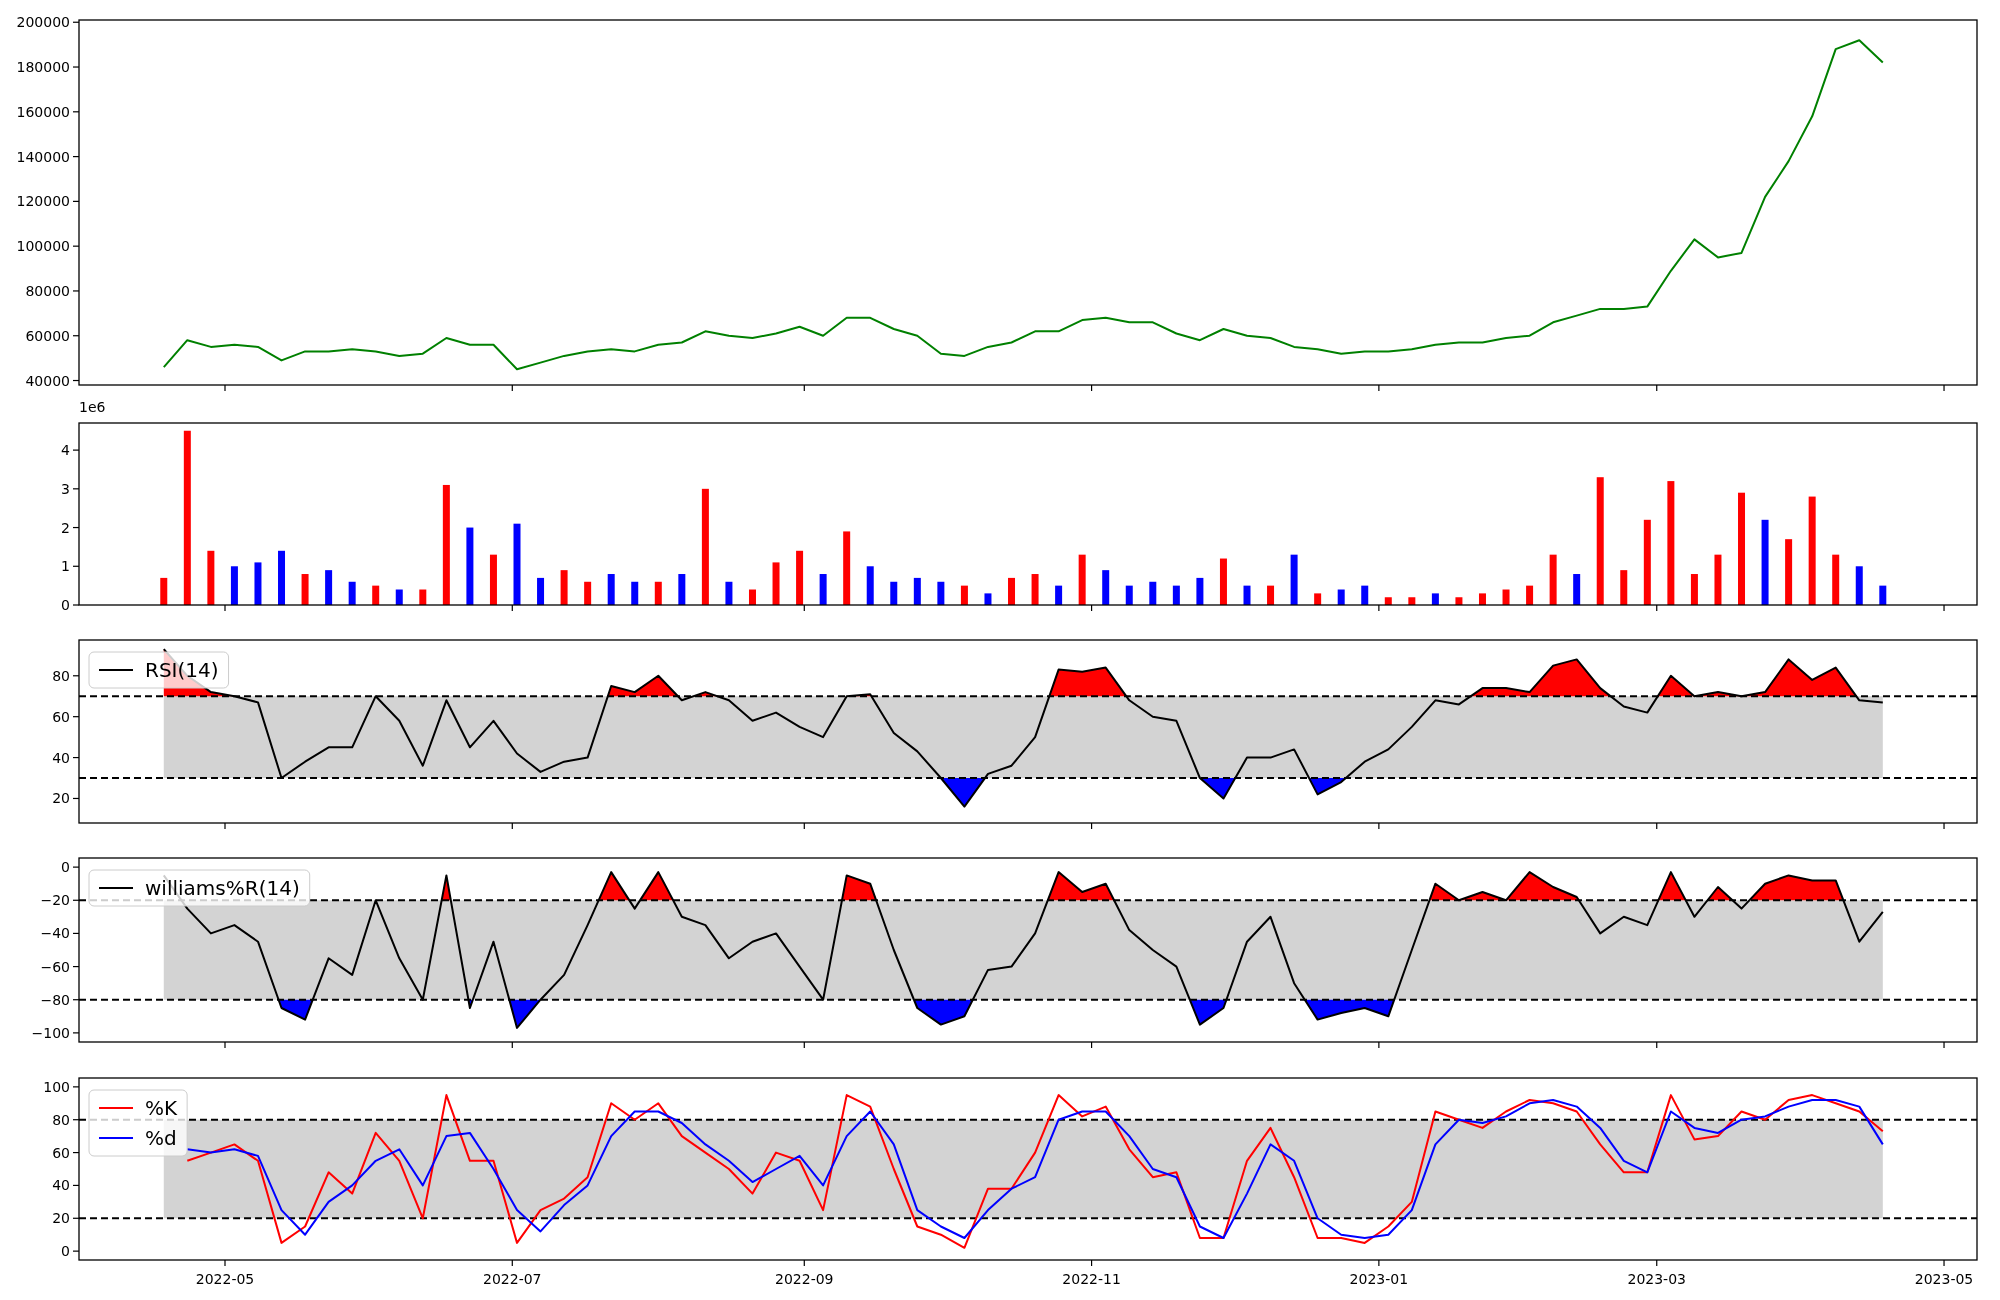  Describe the element at coordinates (43, 246) in the screenshot. I see `axis-tick-label: 100000` at that location.